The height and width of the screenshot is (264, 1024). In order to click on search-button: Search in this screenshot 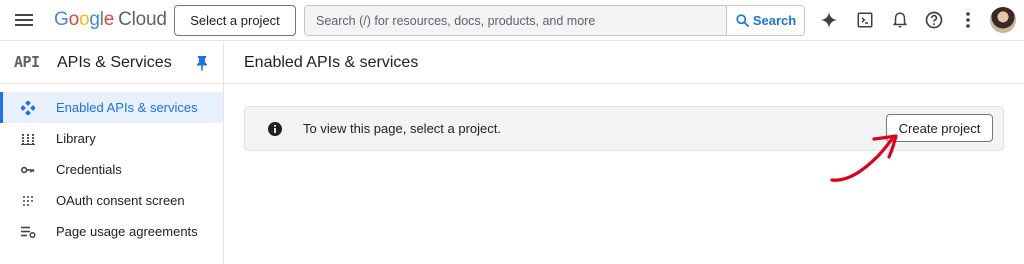, I will do `click(765, 20)`.